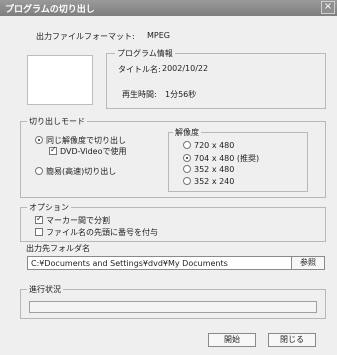  I want to click on output-format-value: MPEG, so click(158, 35).